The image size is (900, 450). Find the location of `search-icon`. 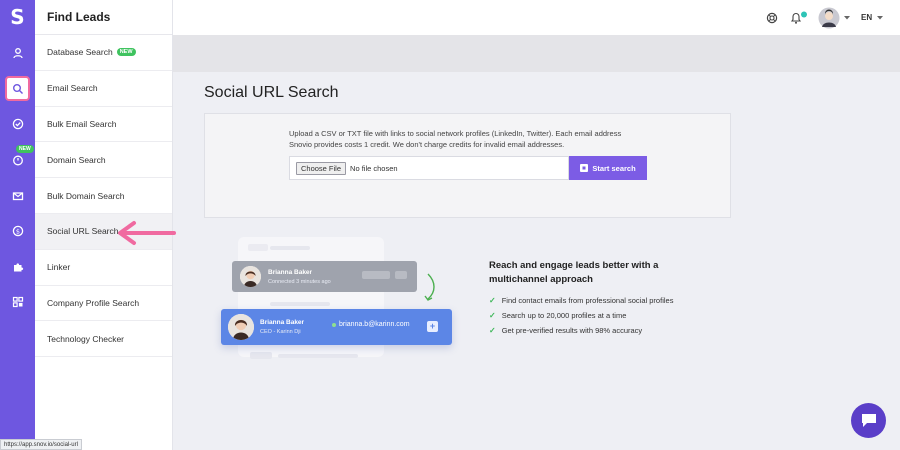

search-icon is located at coordinates (17, 88).